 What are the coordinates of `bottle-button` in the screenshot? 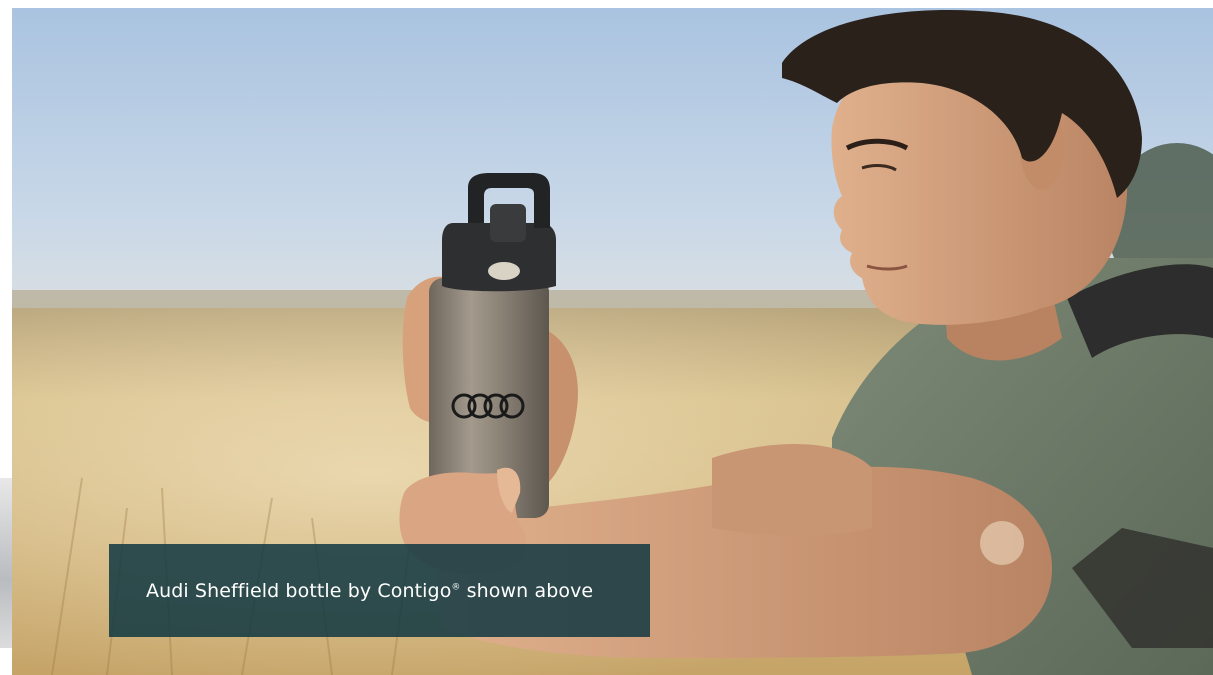 It's located at (504, 271).